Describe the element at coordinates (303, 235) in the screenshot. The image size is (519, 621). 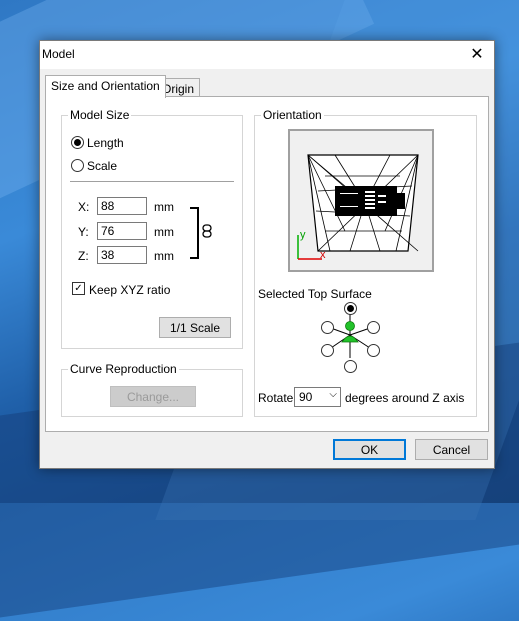
I see `axis-y-label: y` at that location.